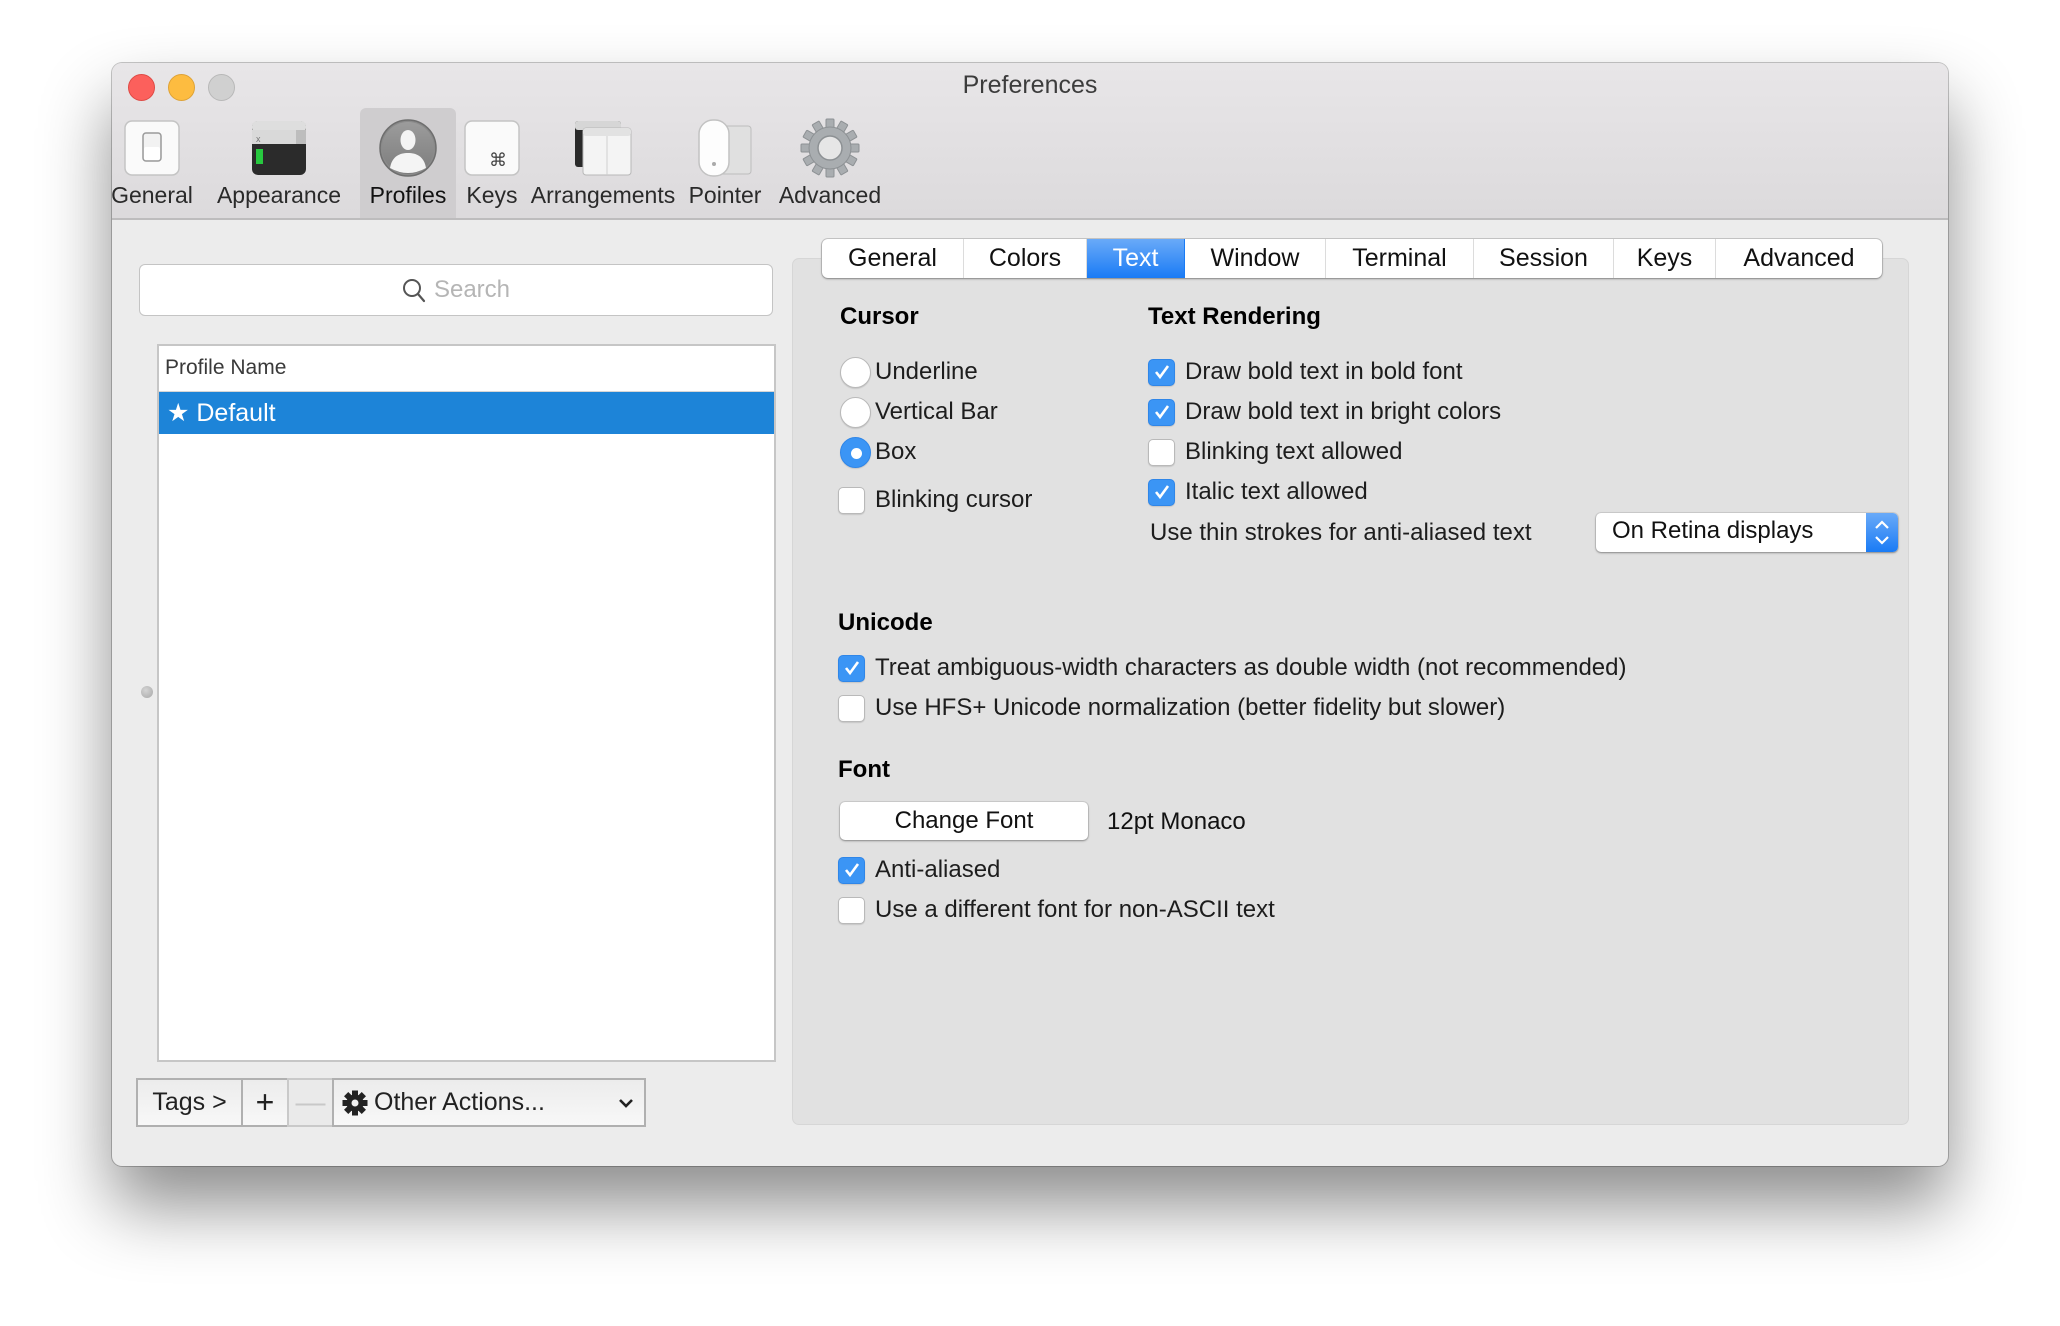 This screenshot has height=1326, width=2060. Describe the element at coordinates (1075, 909) in the screenshot. I see `checkbox-label: Use a different font for non-ASCII text` at that location.